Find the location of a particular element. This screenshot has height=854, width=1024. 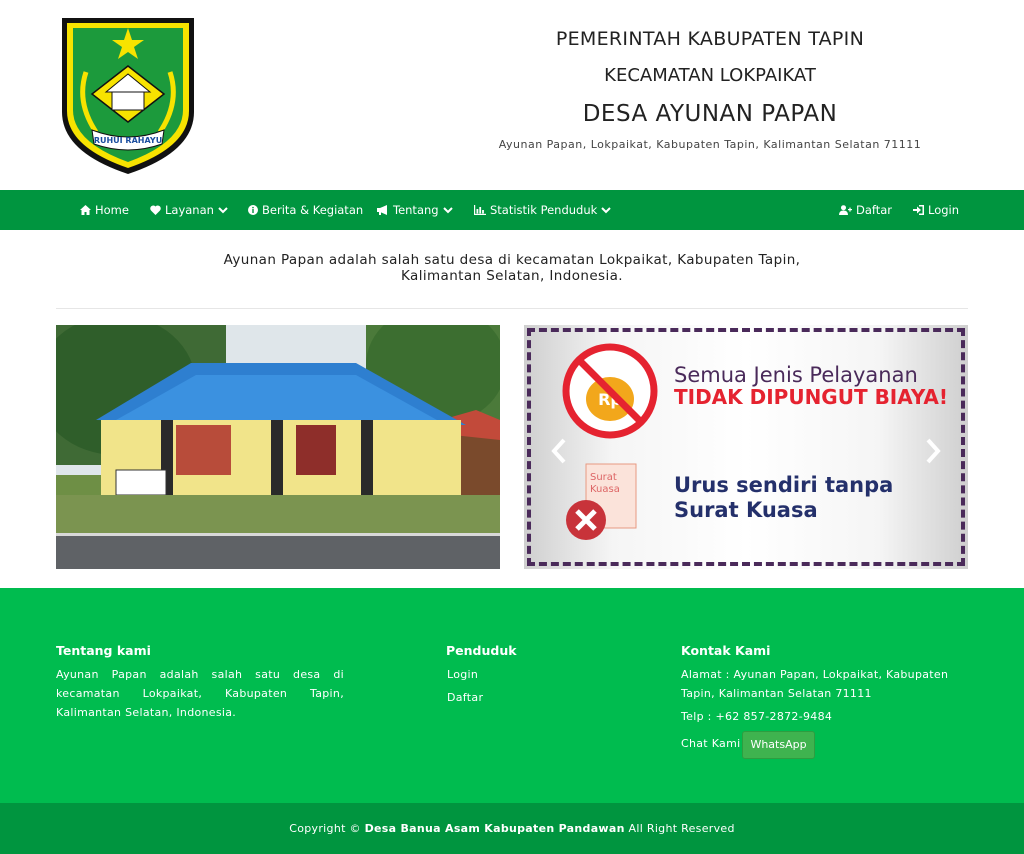

nav-login: Login is located at coordinates (936, 210).